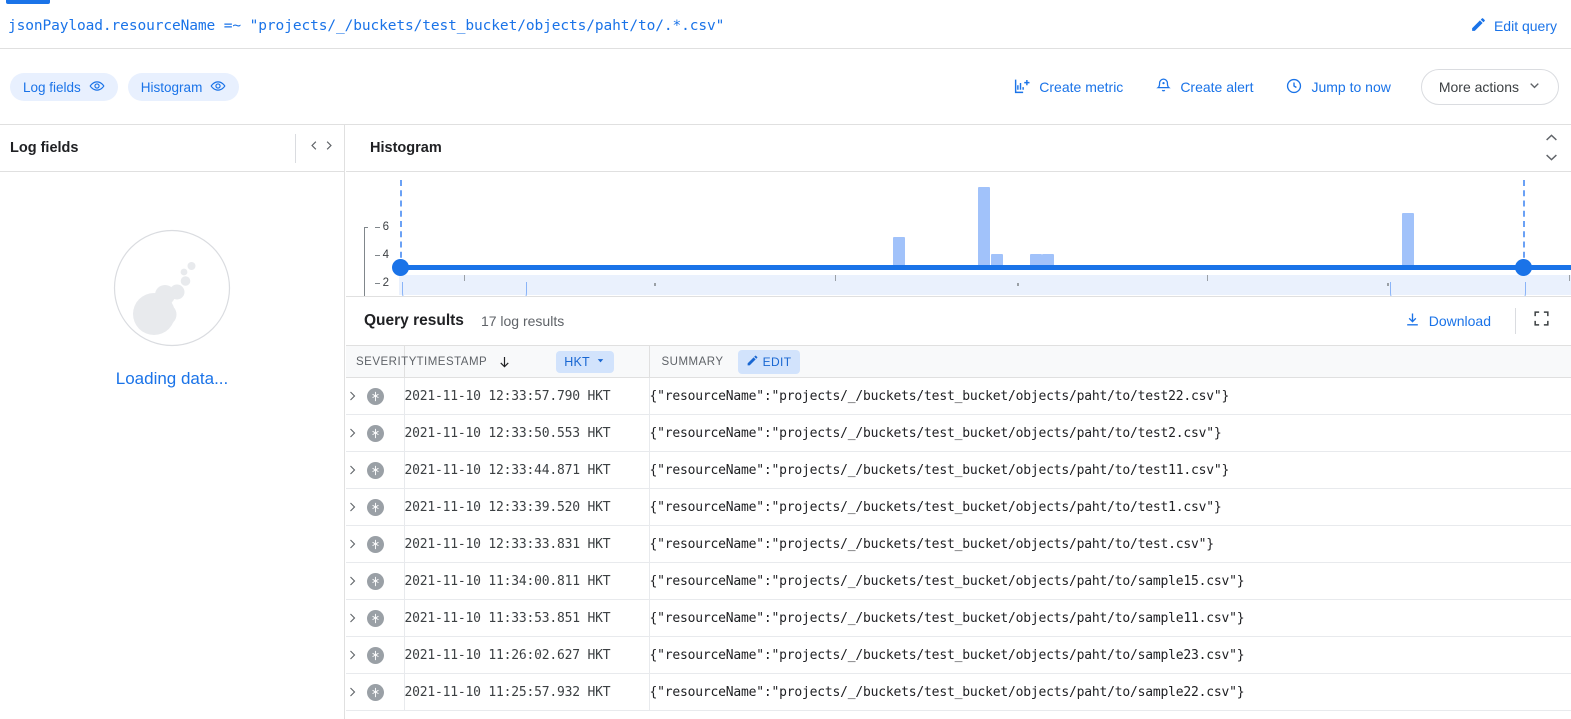 Image resolution: width=1571 pixels, height=719 pixels. I want to click on table-head: SEVERITY TIMESTAMP HKT SUMMARY EDIT, so click(958, 361).